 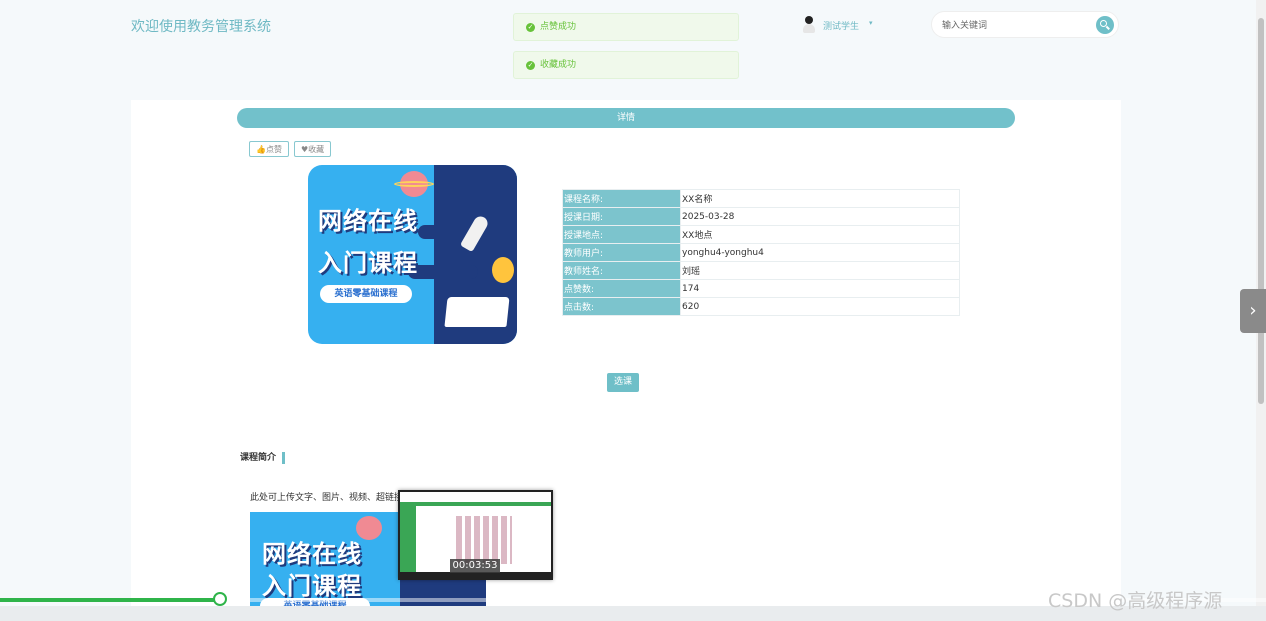 What do you see at coordinates (110, 600) in the screenshot?
I see `video-progress-fill` at bounding box center [110, 600].